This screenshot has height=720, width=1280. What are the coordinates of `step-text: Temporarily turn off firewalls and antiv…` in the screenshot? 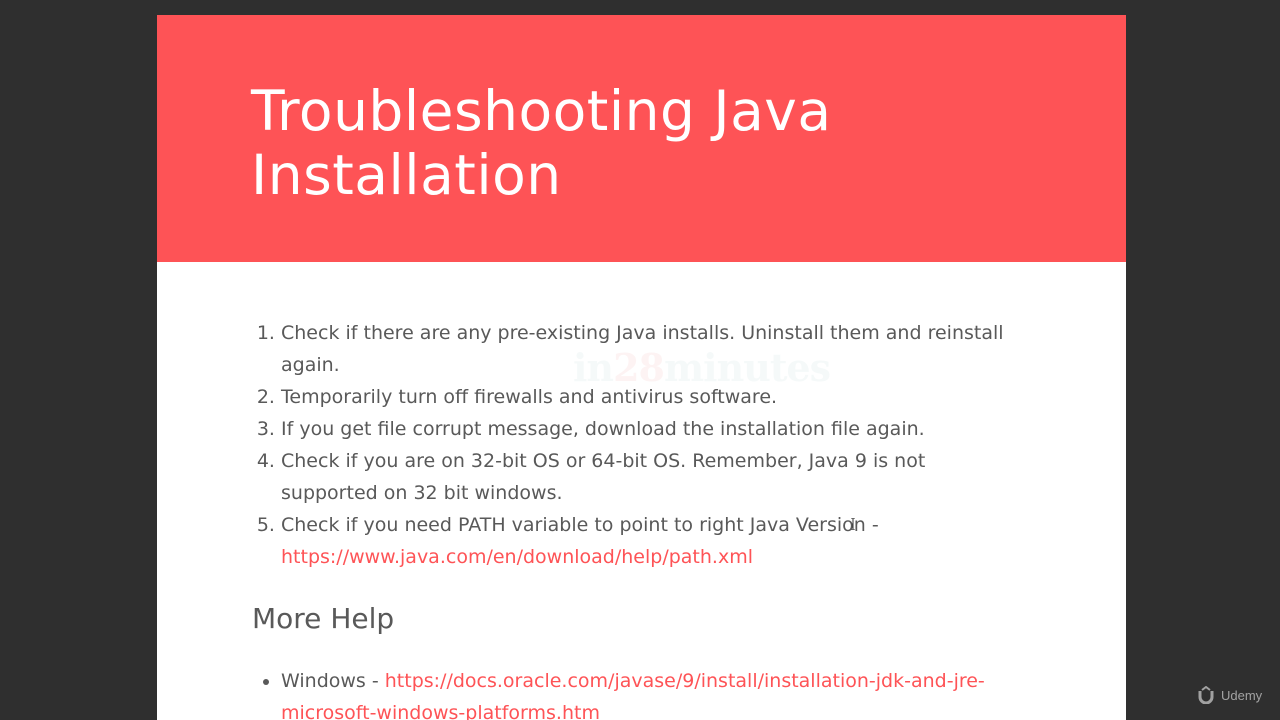 It's located at (529, 397).